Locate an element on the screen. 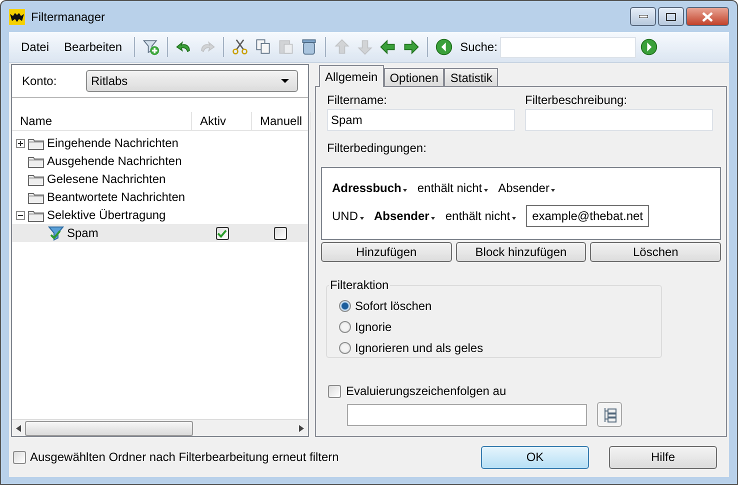 The width and height of the screenshot is (738, 485). scissors-icon is located at coordinates (240, 47).